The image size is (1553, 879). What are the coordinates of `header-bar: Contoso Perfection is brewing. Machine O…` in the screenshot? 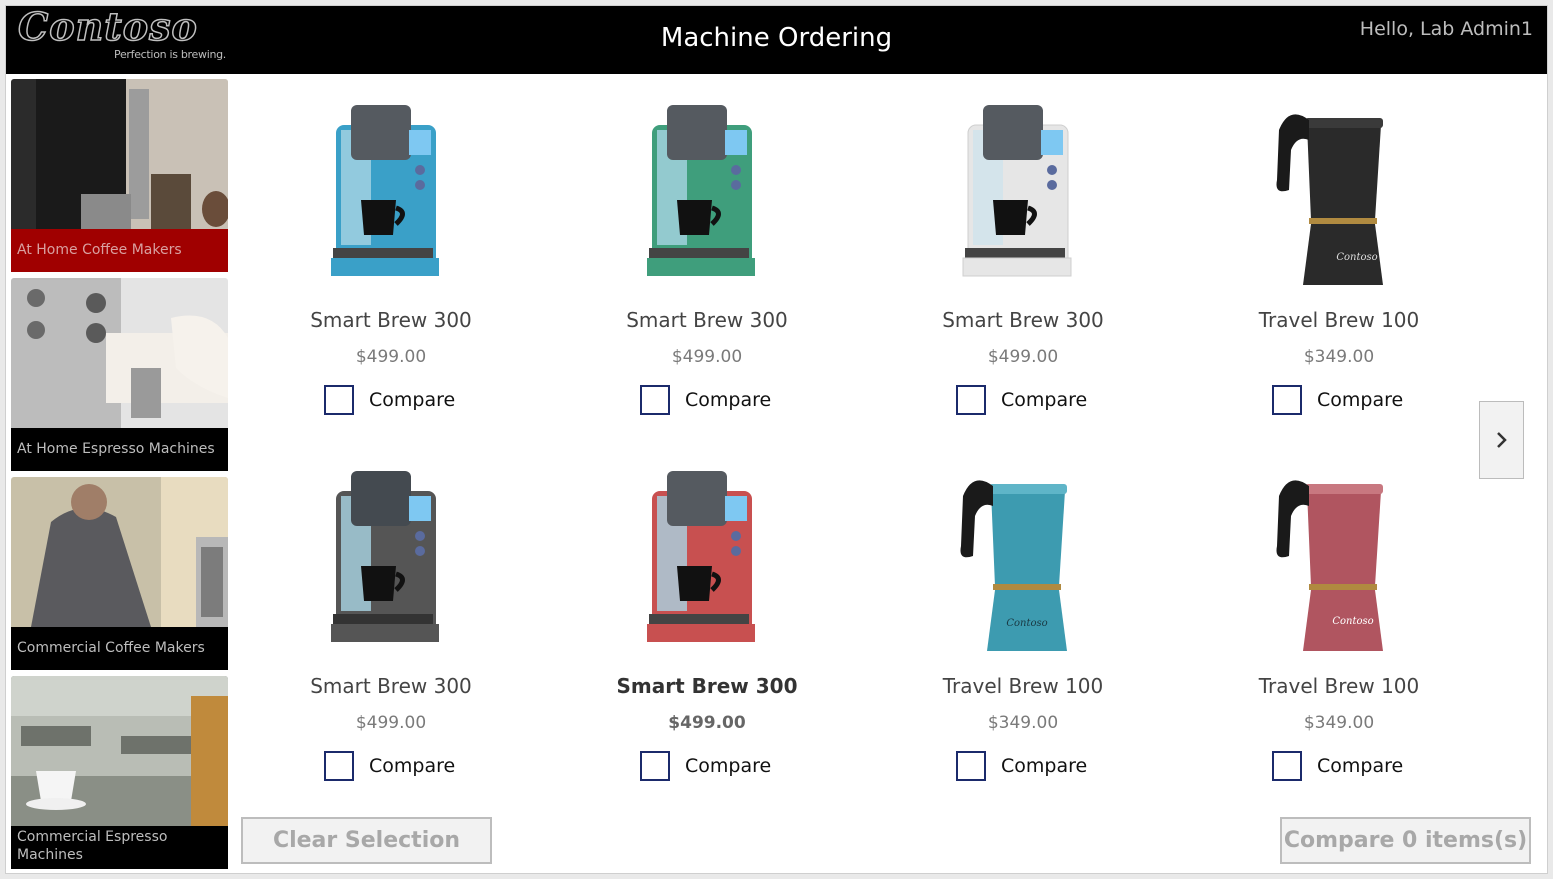 It's located at (776, 40).